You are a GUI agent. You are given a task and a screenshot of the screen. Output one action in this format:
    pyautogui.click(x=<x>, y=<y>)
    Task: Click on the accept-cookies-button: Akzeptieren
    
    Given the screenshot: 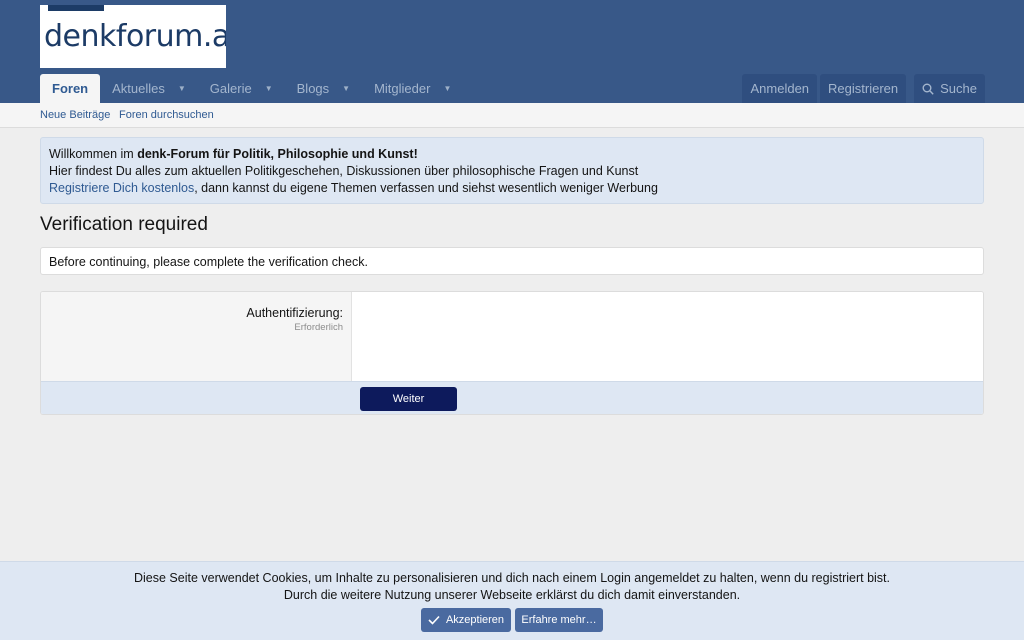 What is the action you would take?
    pyautogui.click(x=466, y=620)
    